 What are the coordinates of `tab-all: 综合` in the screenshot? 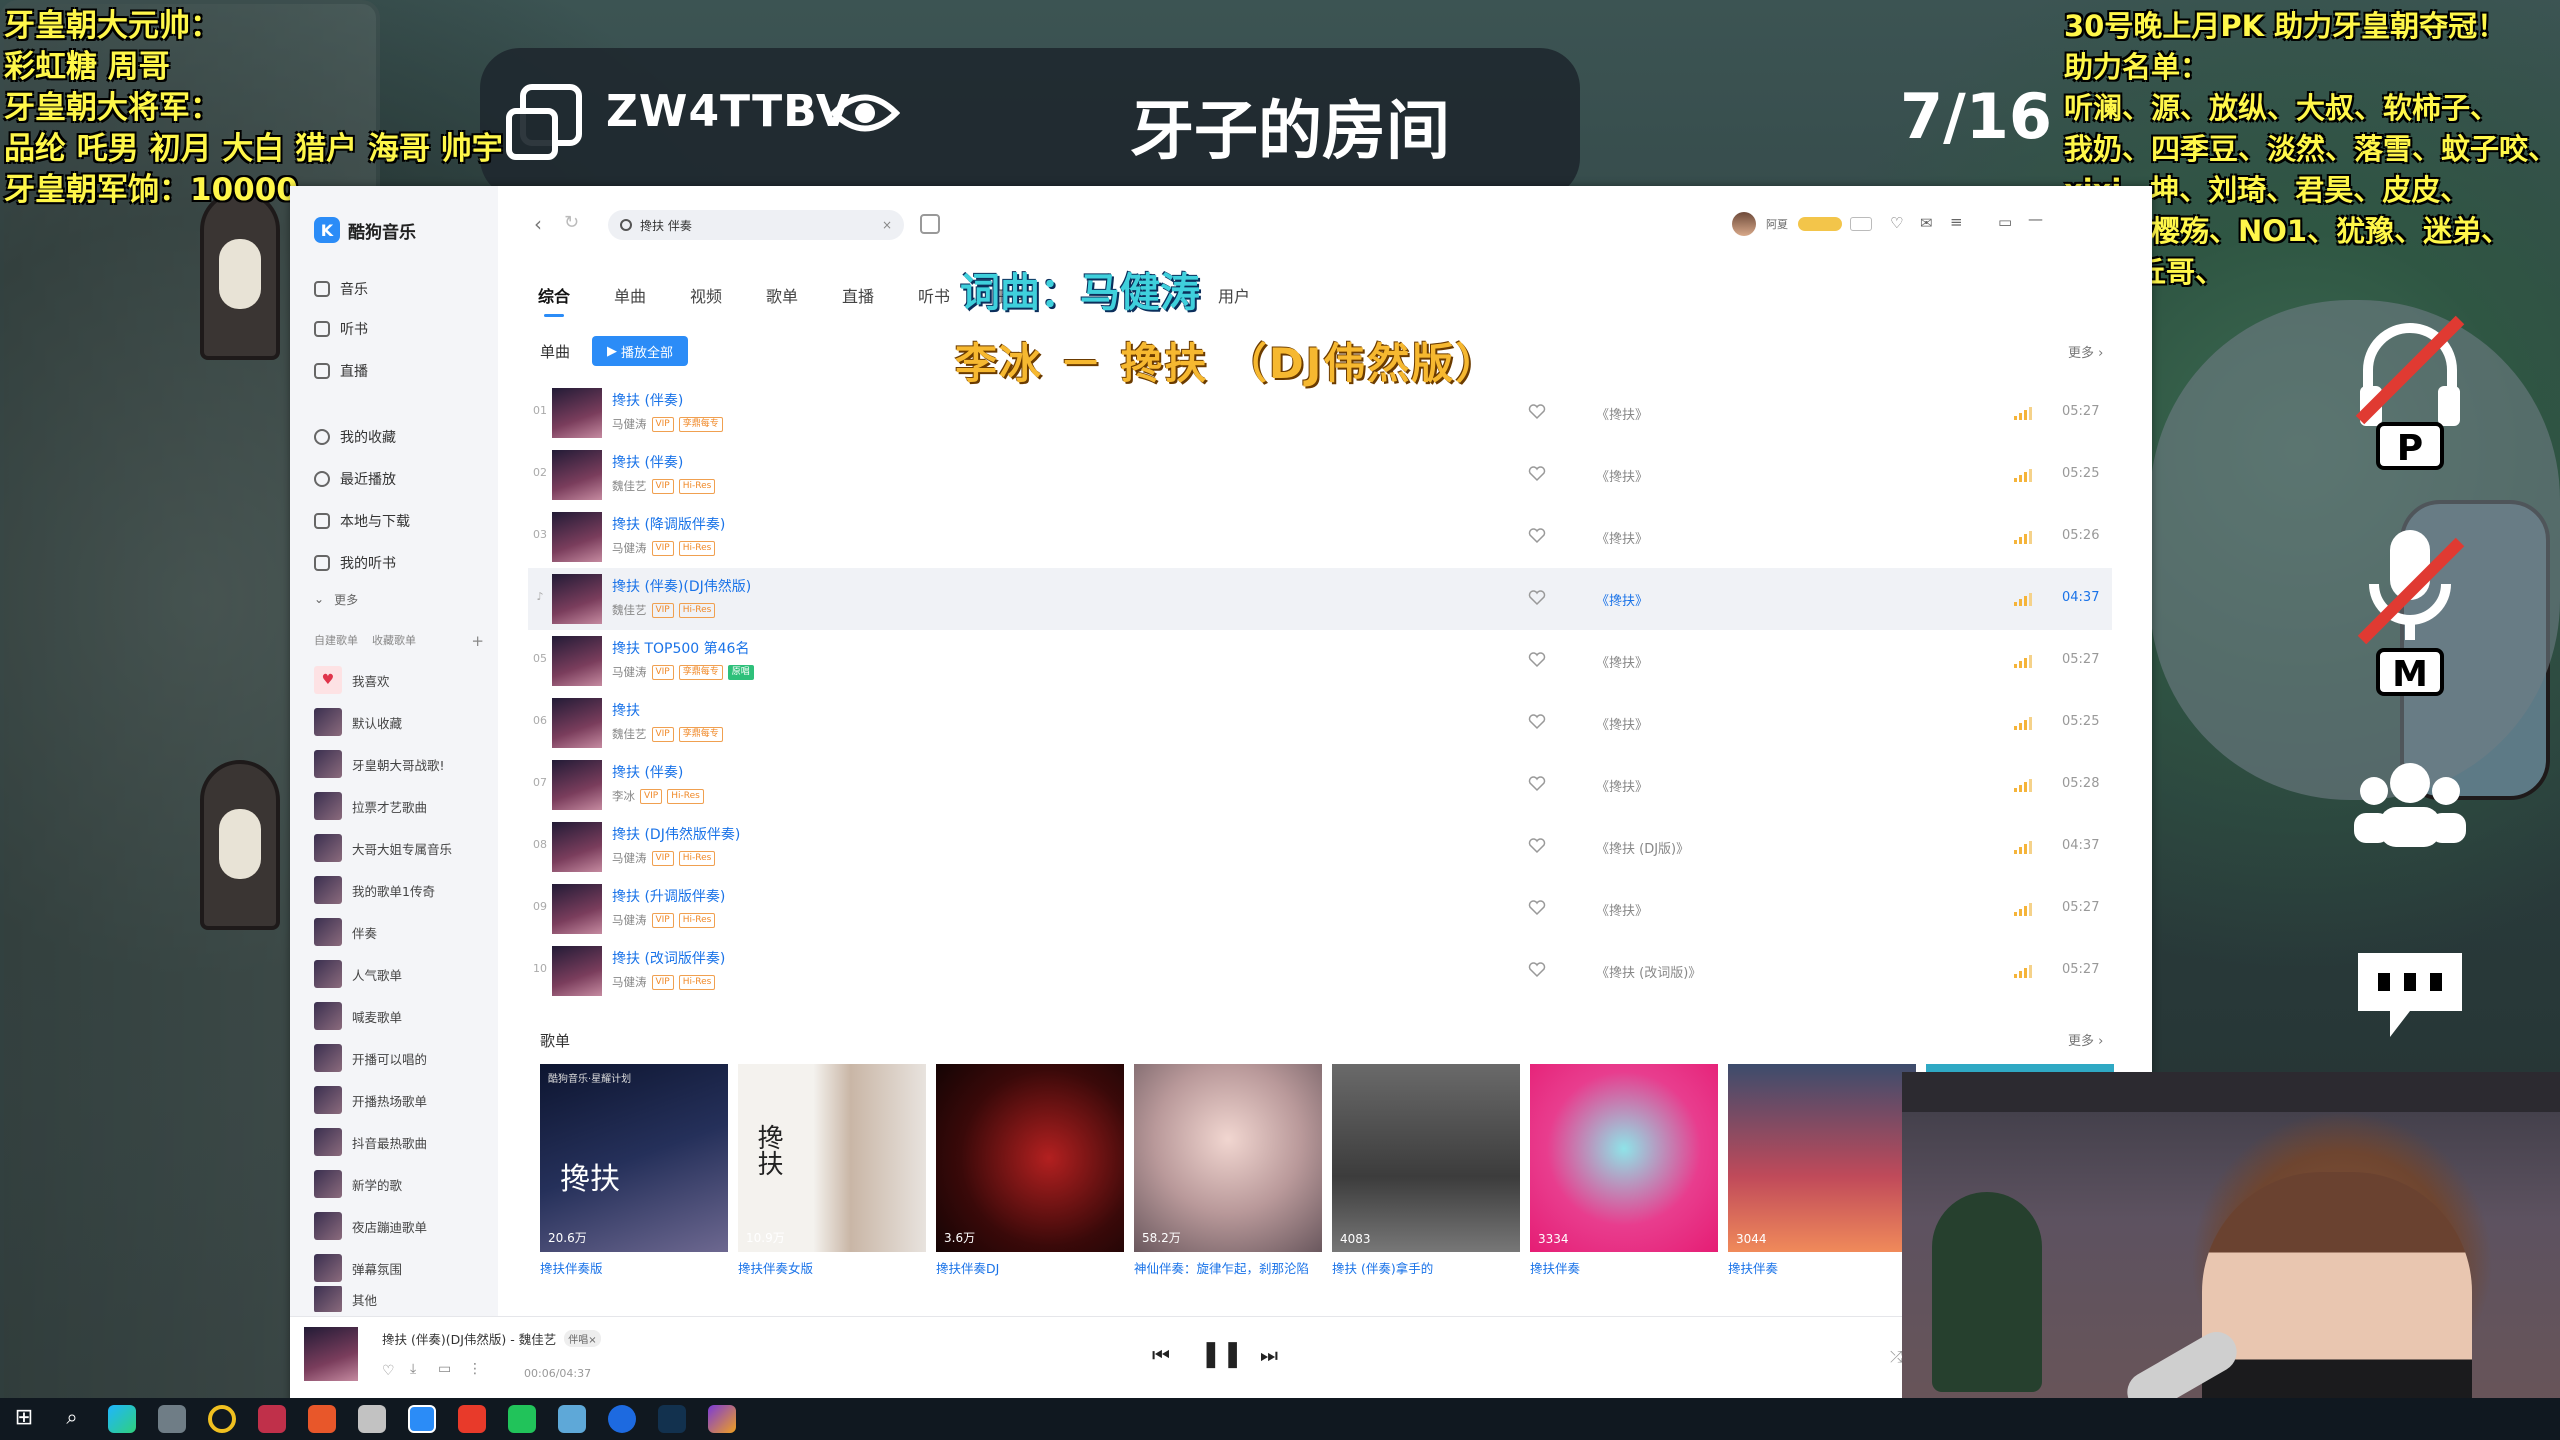 It's located at (554, 300).